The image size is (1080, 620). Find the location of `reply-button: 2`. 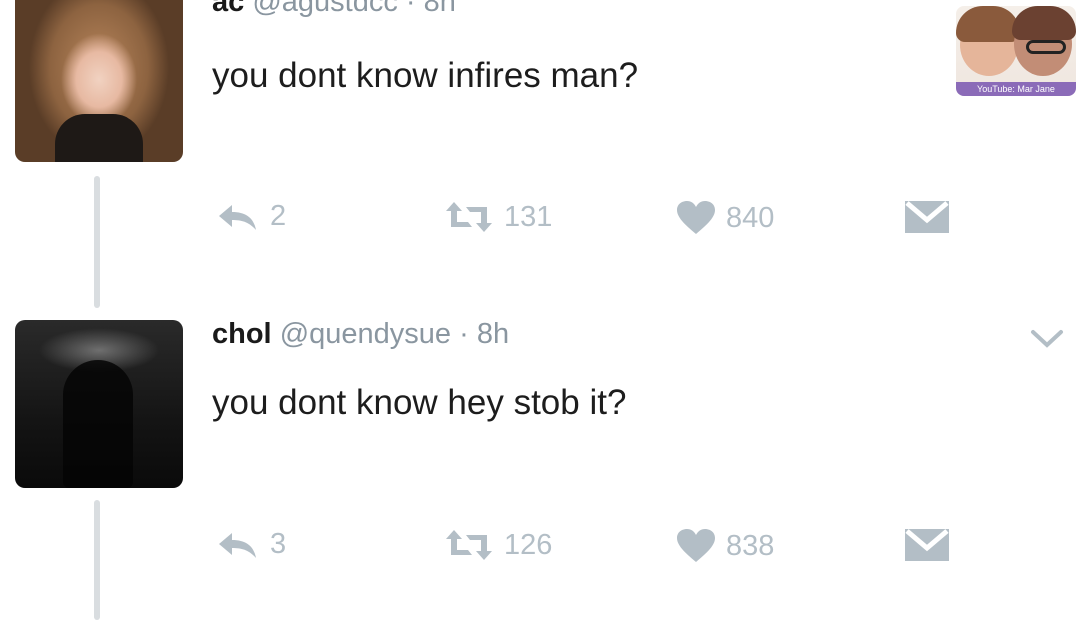

reply-button: 2 is located at coordinates (251, 216).